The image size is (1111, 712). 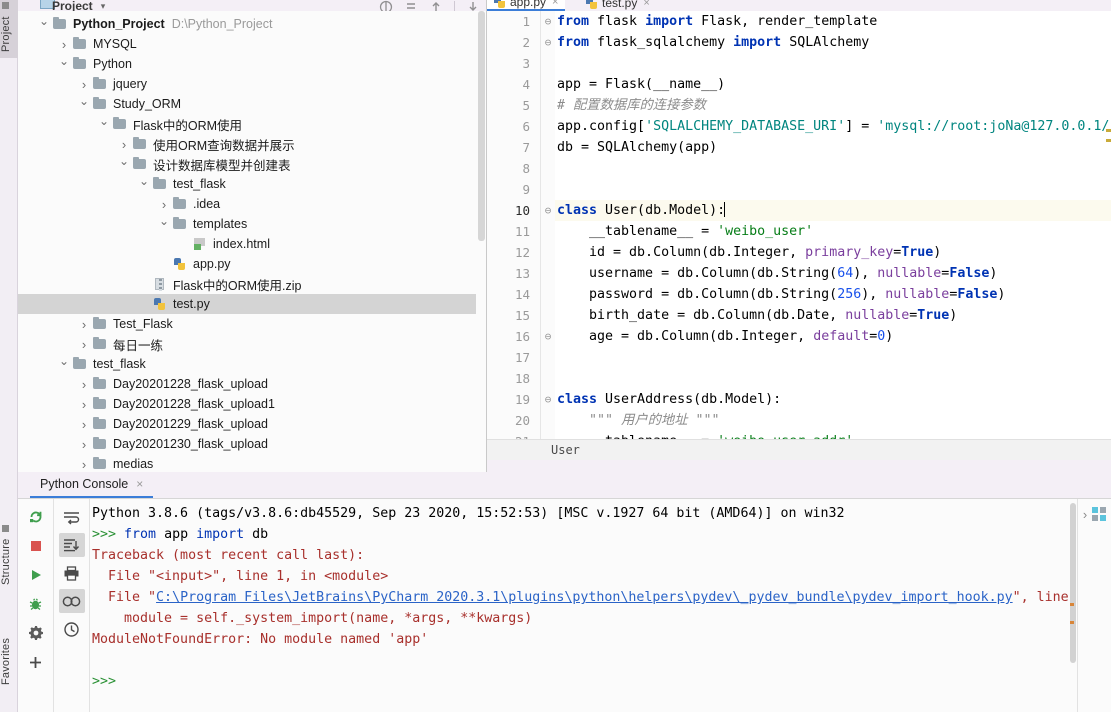 I want to click on tree-node: test.py, so click(x=247, y=304).